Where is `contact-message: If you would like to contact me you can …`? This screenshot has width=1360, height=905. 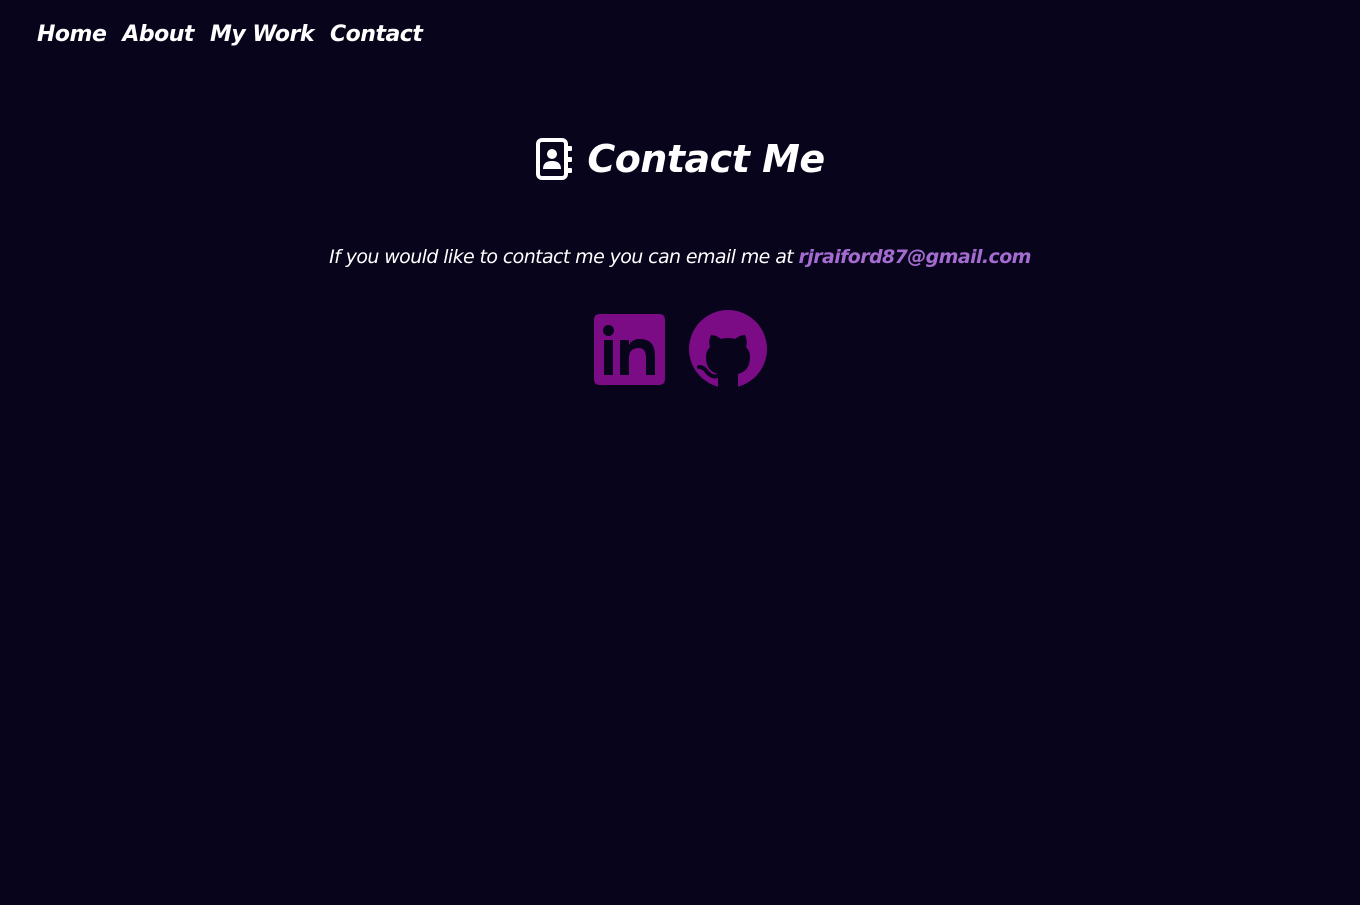
contact-message: If you would like to contact me you can … is located at coordinates (680, 257).